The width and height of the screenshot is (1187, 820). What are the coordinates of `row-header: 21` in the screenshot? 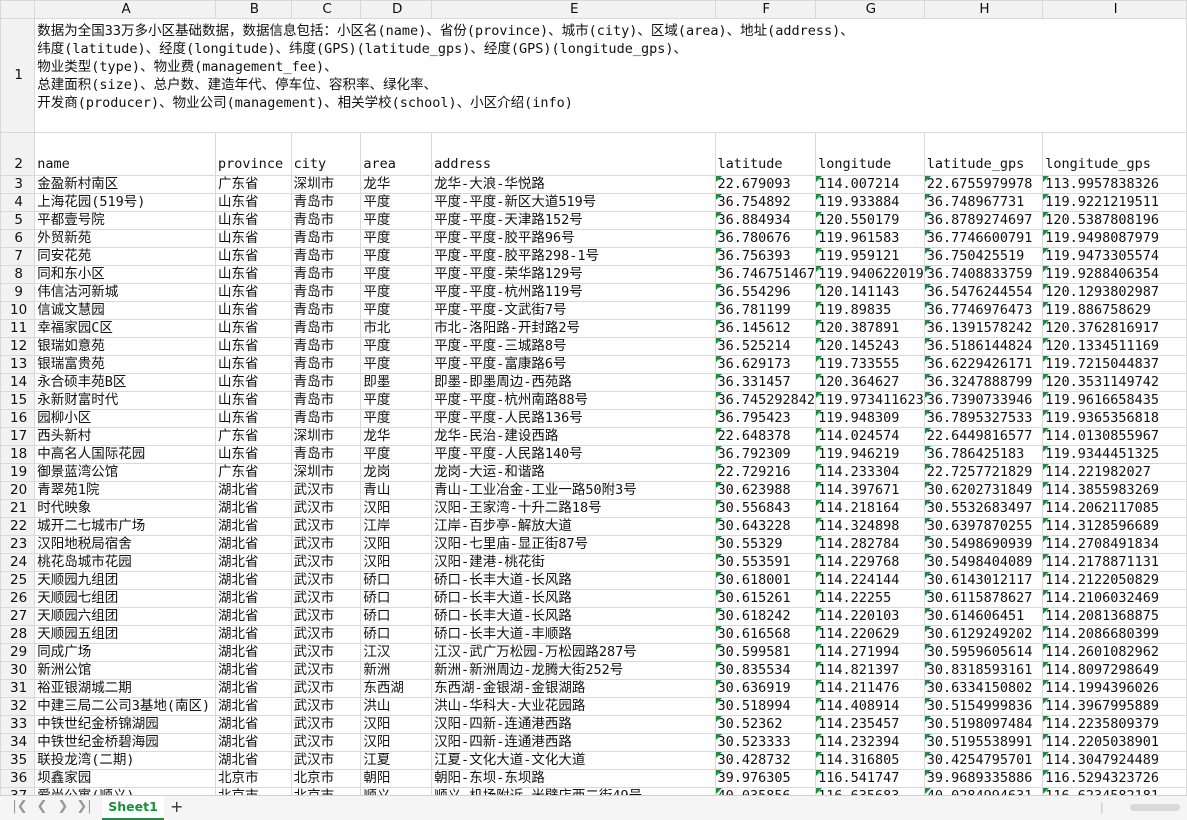 It's located at (18, 508).